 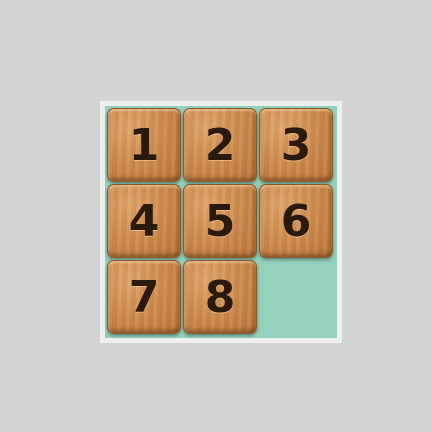 I want to click on tile-2: 2, so click(x=220, y=145).